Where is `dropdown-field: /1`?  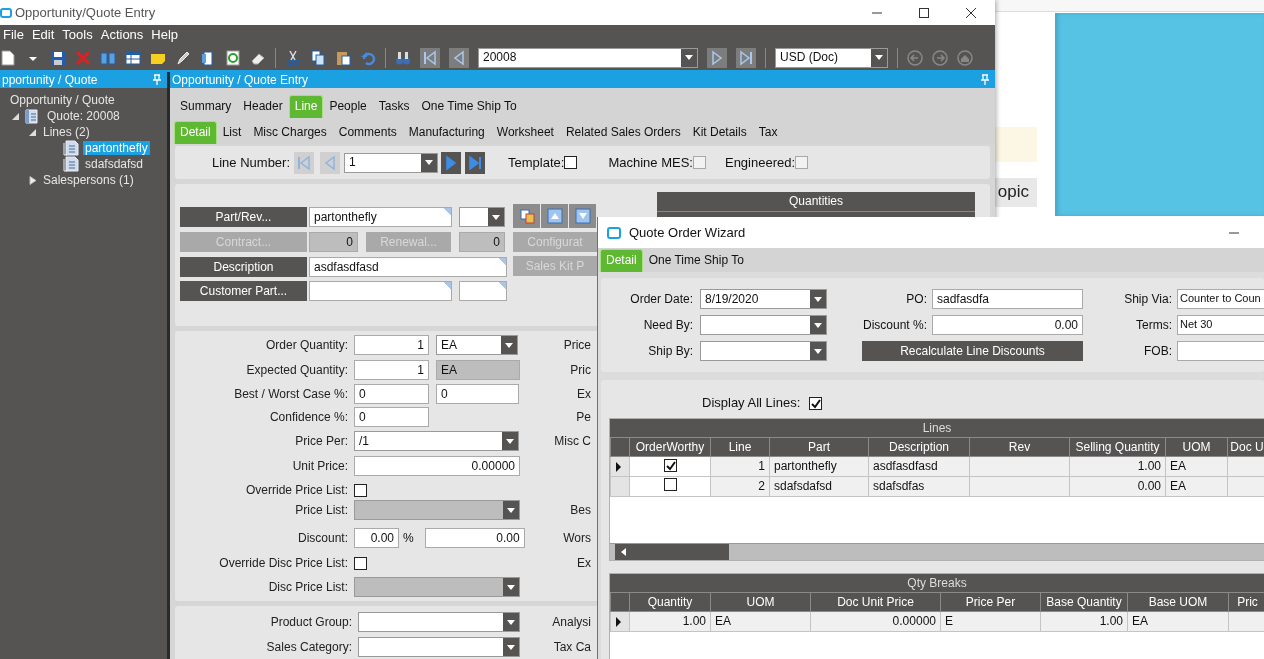 dropdown-field: /1 is located at coordinates (436, 441).